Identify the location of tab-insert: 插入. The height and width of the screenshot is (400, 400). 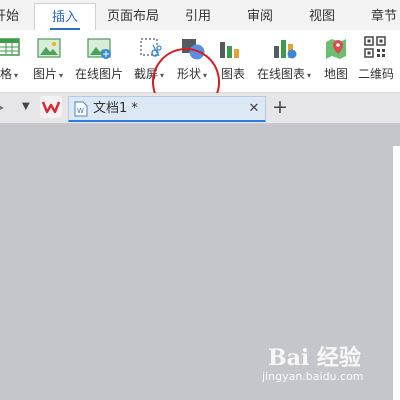
(65, 16).